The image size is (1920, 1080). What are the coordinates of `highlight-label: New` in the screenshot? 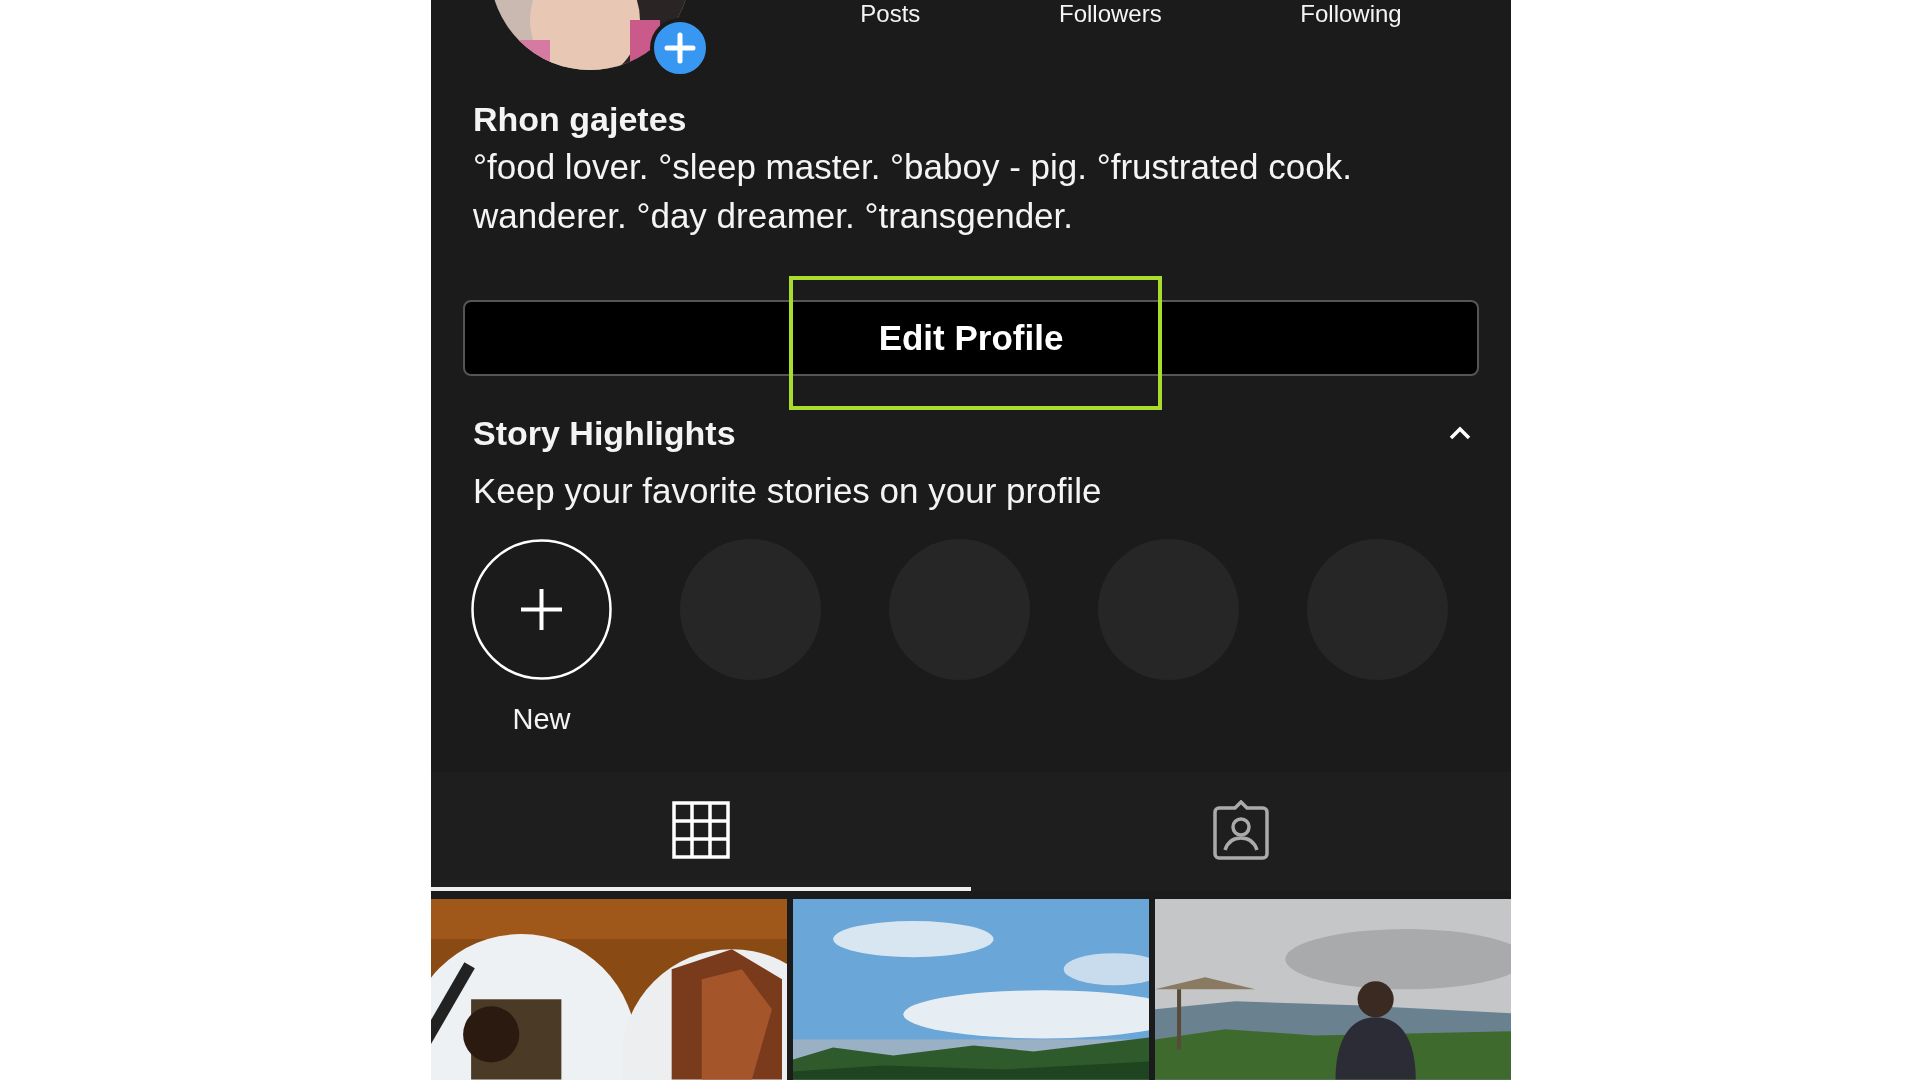 It's located at (541, 720).